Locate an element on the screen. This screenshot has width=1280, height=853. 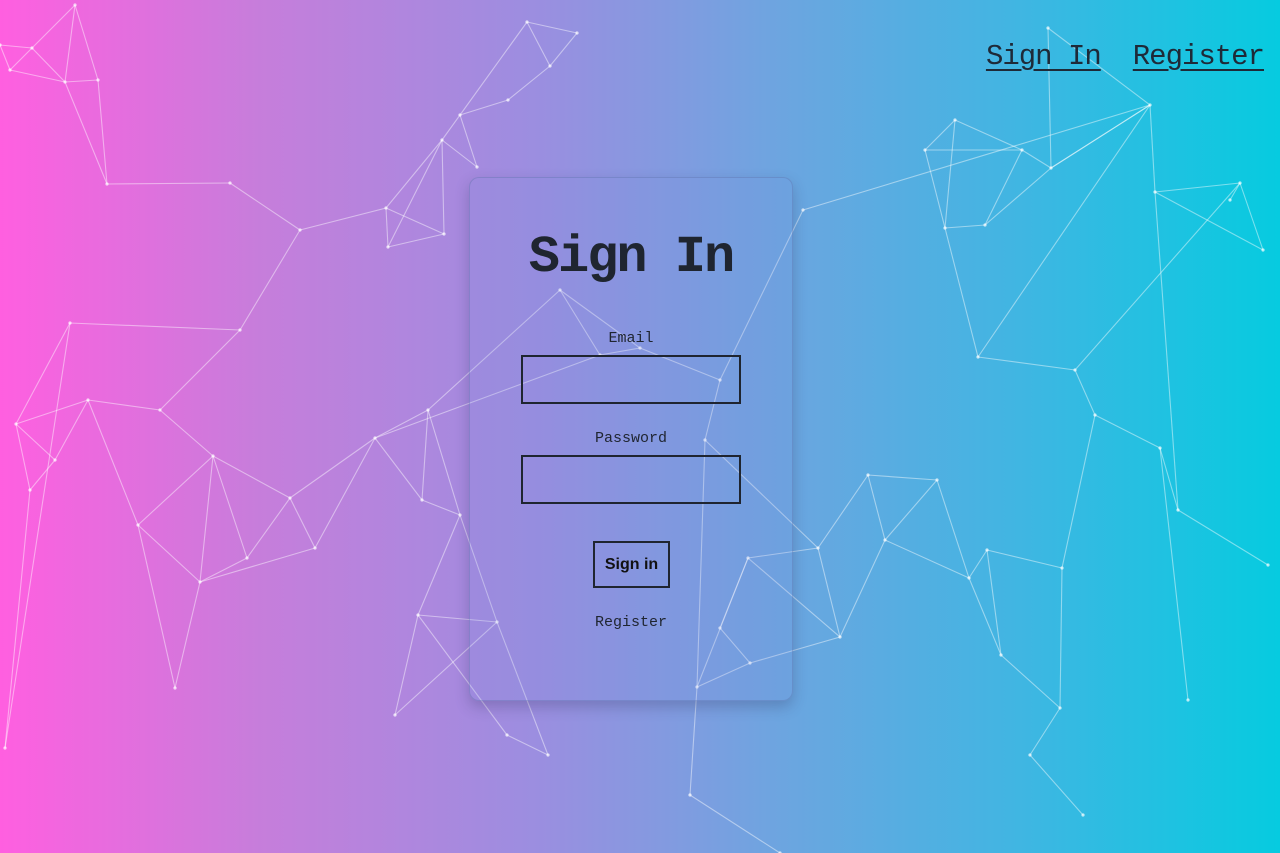
nav-sign-in-link: Sign In is located at coordinates (1044, 56).